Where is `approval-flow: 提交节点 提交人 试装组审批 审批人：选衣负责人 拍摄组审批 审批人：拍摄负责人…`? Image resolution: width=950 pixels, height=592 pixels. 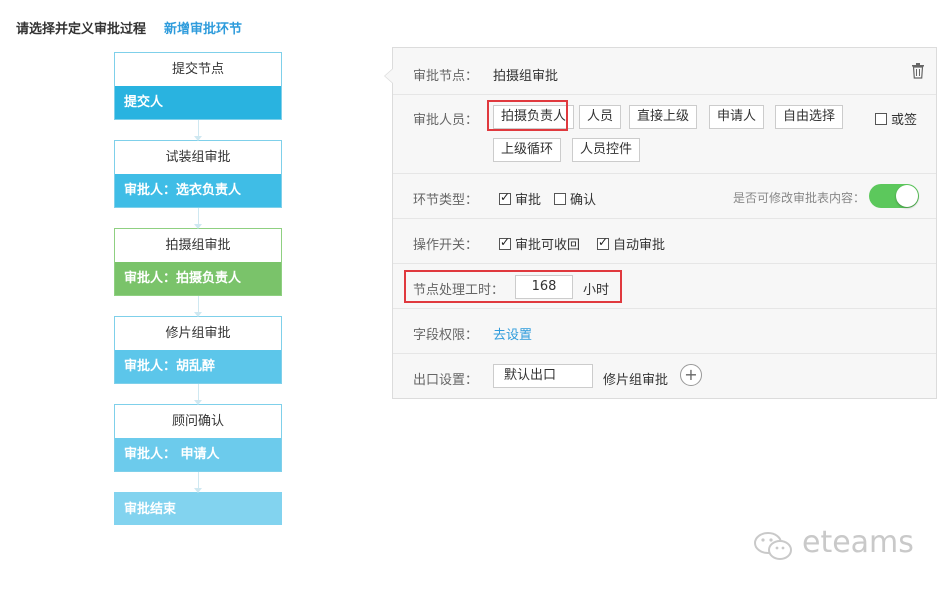 approval-flow: 提交节点 提交人 试装组审批 审批人：选衣负责人 拍摄组审批 审批人：拍摄负责人… is located at coordinates (198, 288).